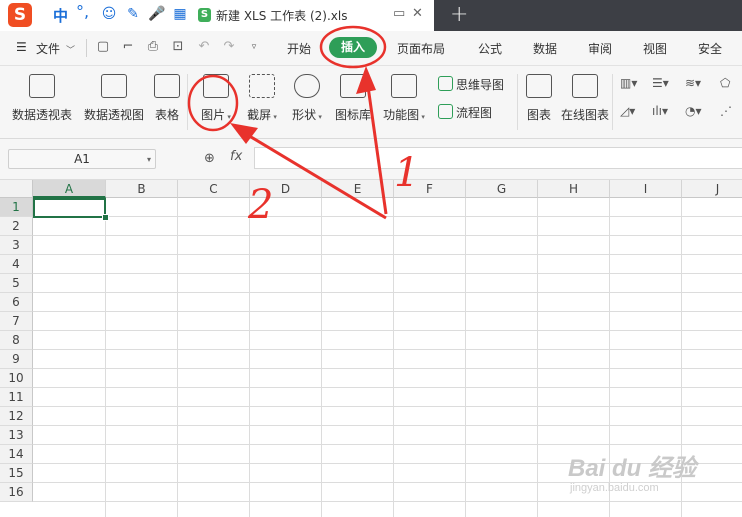 This screenshot has width=742, height=517. What do you see at coordinates (498, 158) in the screenshot?
I see `formula-input` at bounding box center [498, 158].